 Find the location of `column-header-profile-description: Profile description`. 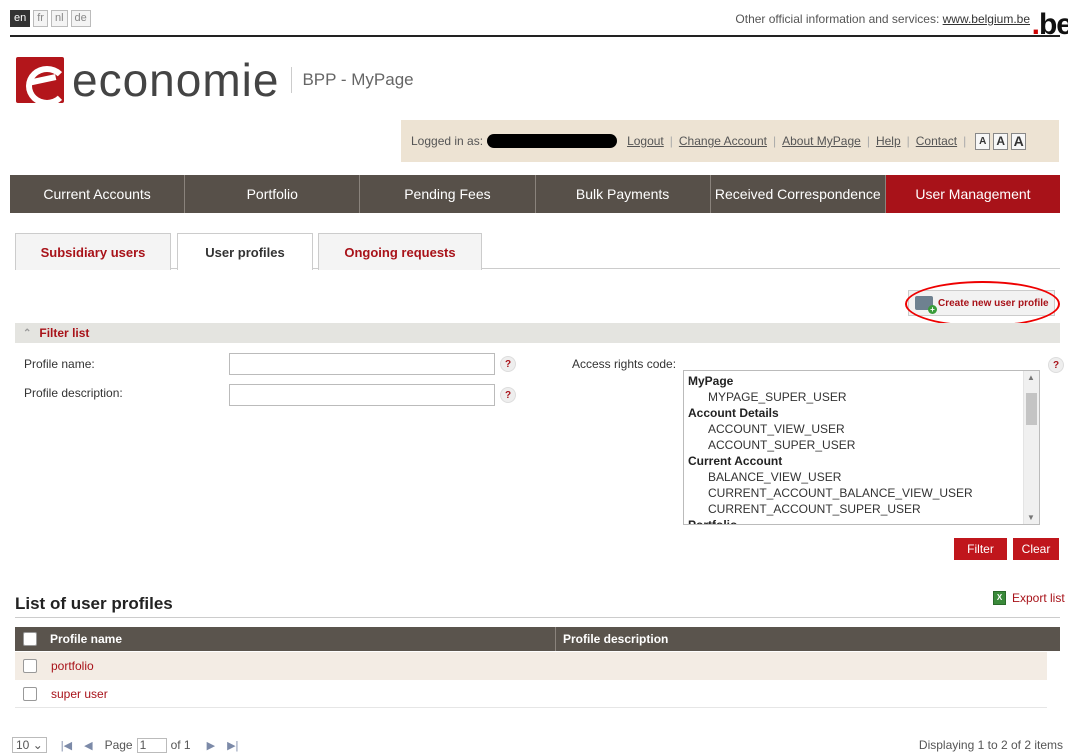

column-header-profile-description: Profile description is located at coordinates (615, 639).